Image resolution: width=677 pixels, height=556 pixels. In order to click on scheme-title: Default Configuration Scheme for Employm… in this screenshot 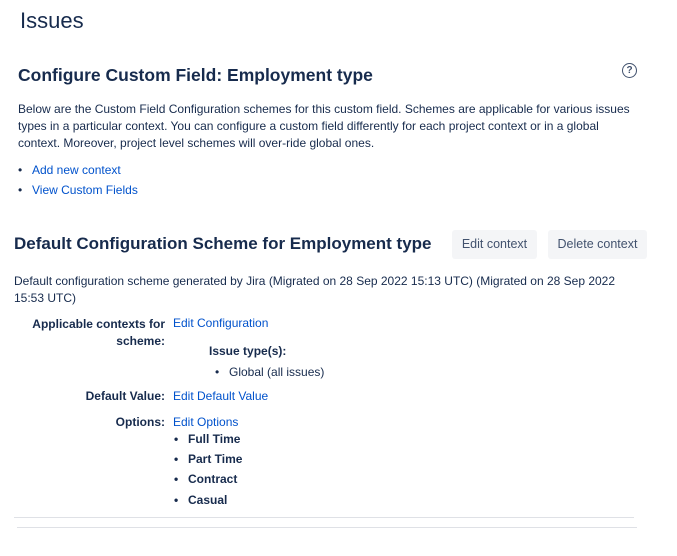, I will do `click(223, 243)`.